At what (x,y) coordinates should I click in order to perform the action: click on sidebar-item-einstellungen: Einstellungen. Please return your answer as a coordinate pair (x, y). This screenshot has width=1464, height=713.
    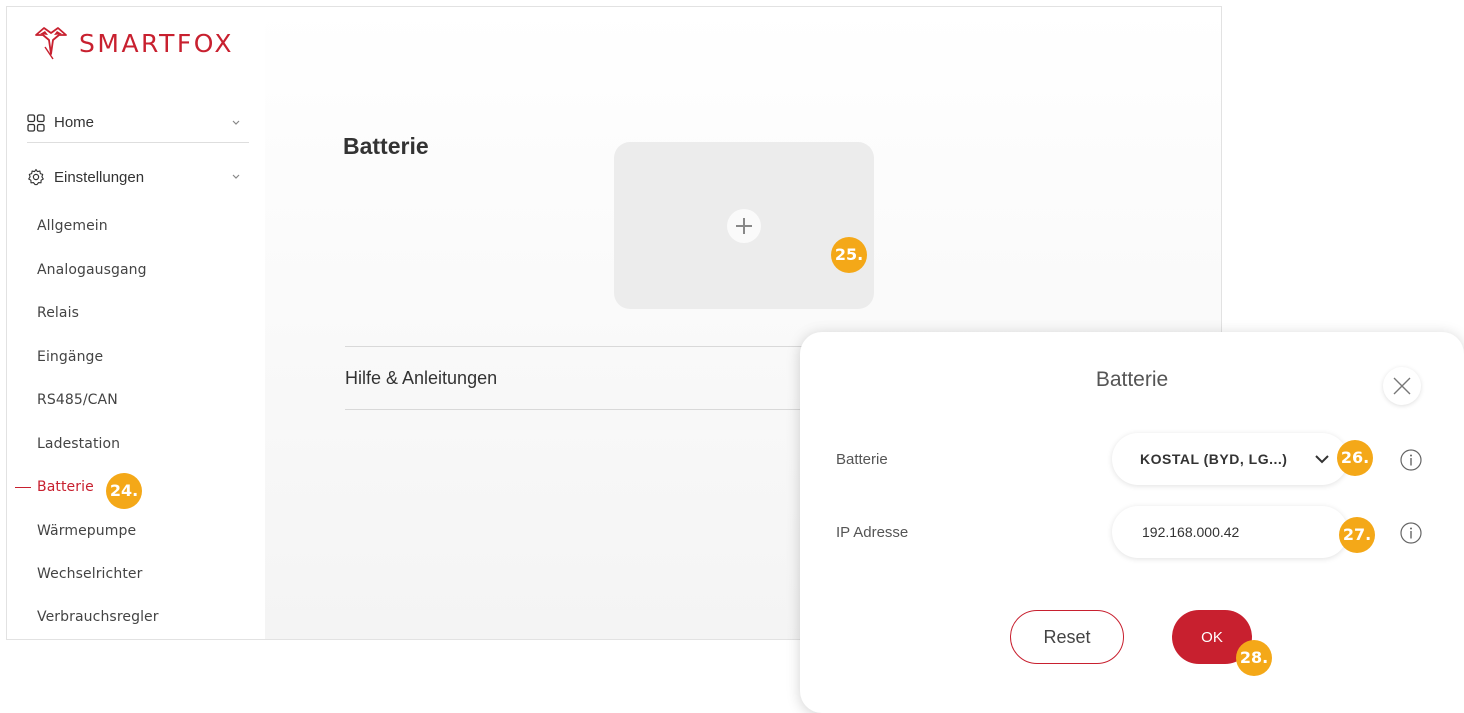
    Looking at the image, I should click on (138, 177).